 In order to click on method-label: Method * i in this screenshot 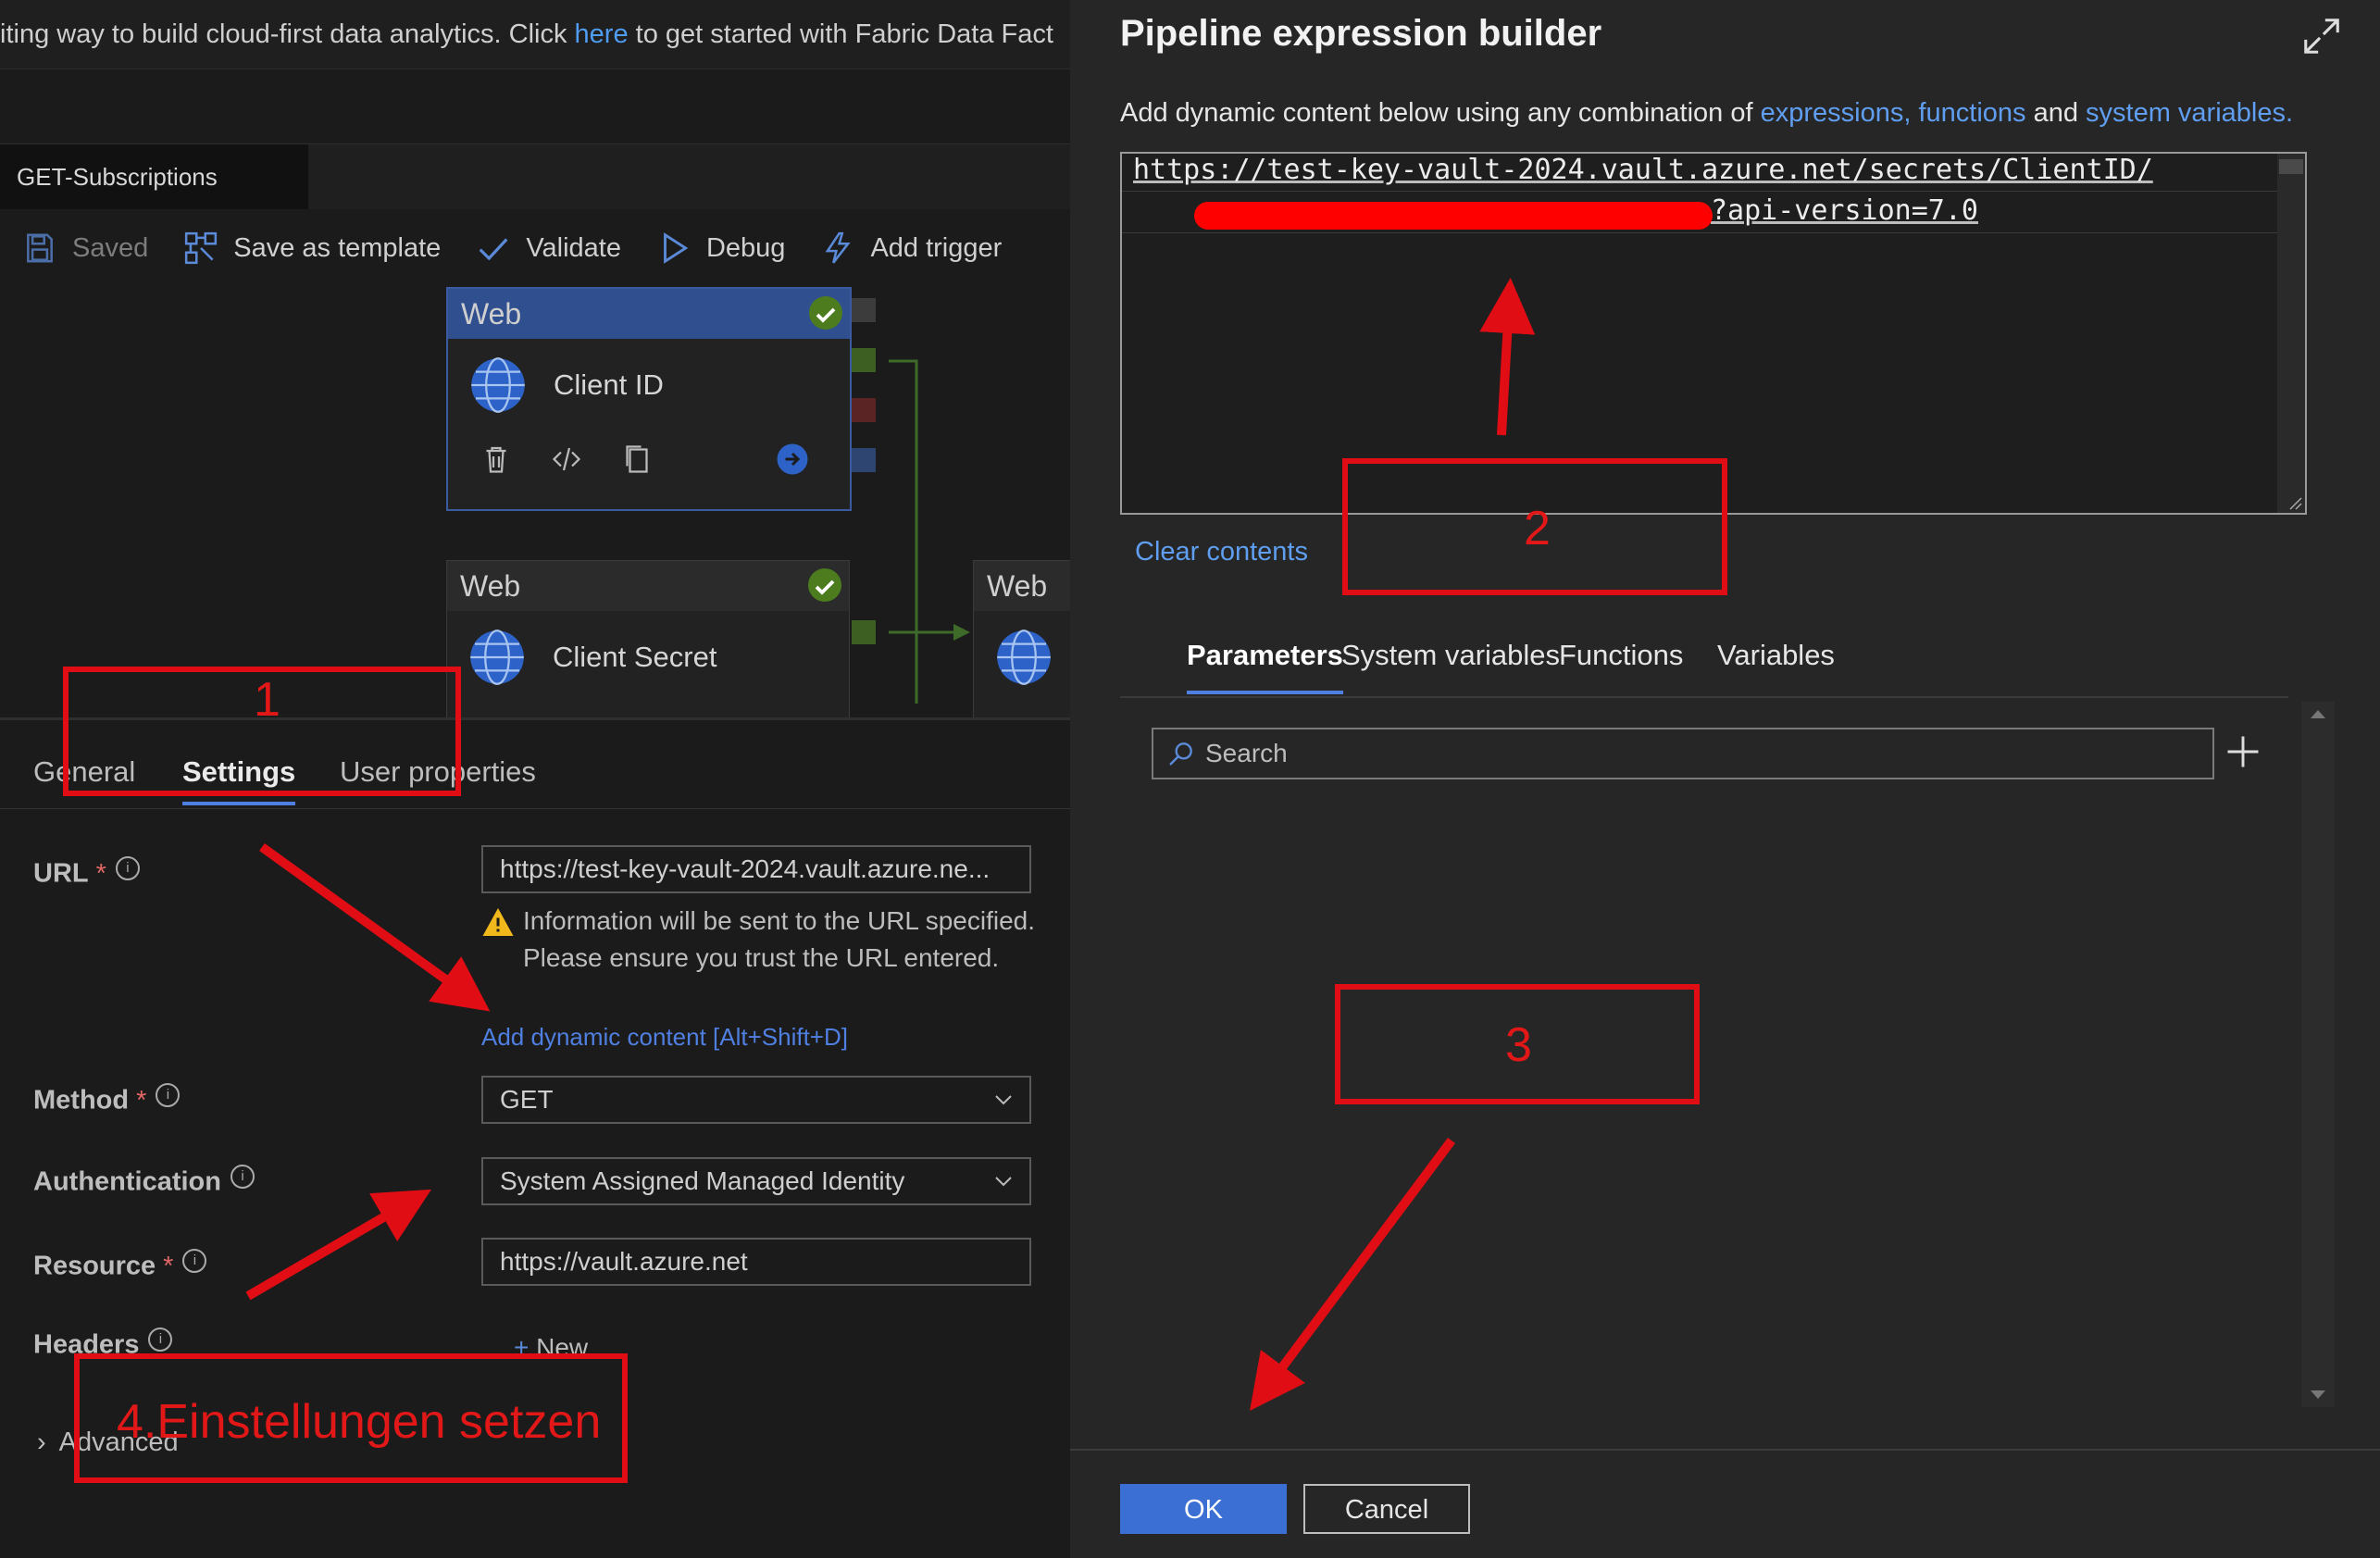, I will do `click(107, 1099)`.